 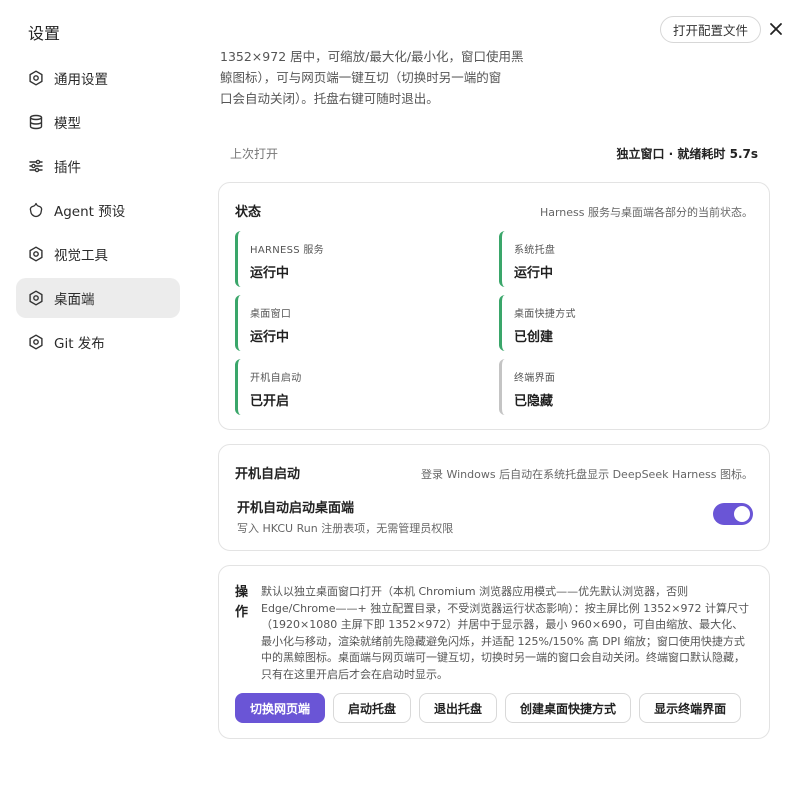 What do you see at coordinates (690, 708) in the screenshot?
I see `show-terminal-button: 显示终端界面` at bounding box center [690, 708].